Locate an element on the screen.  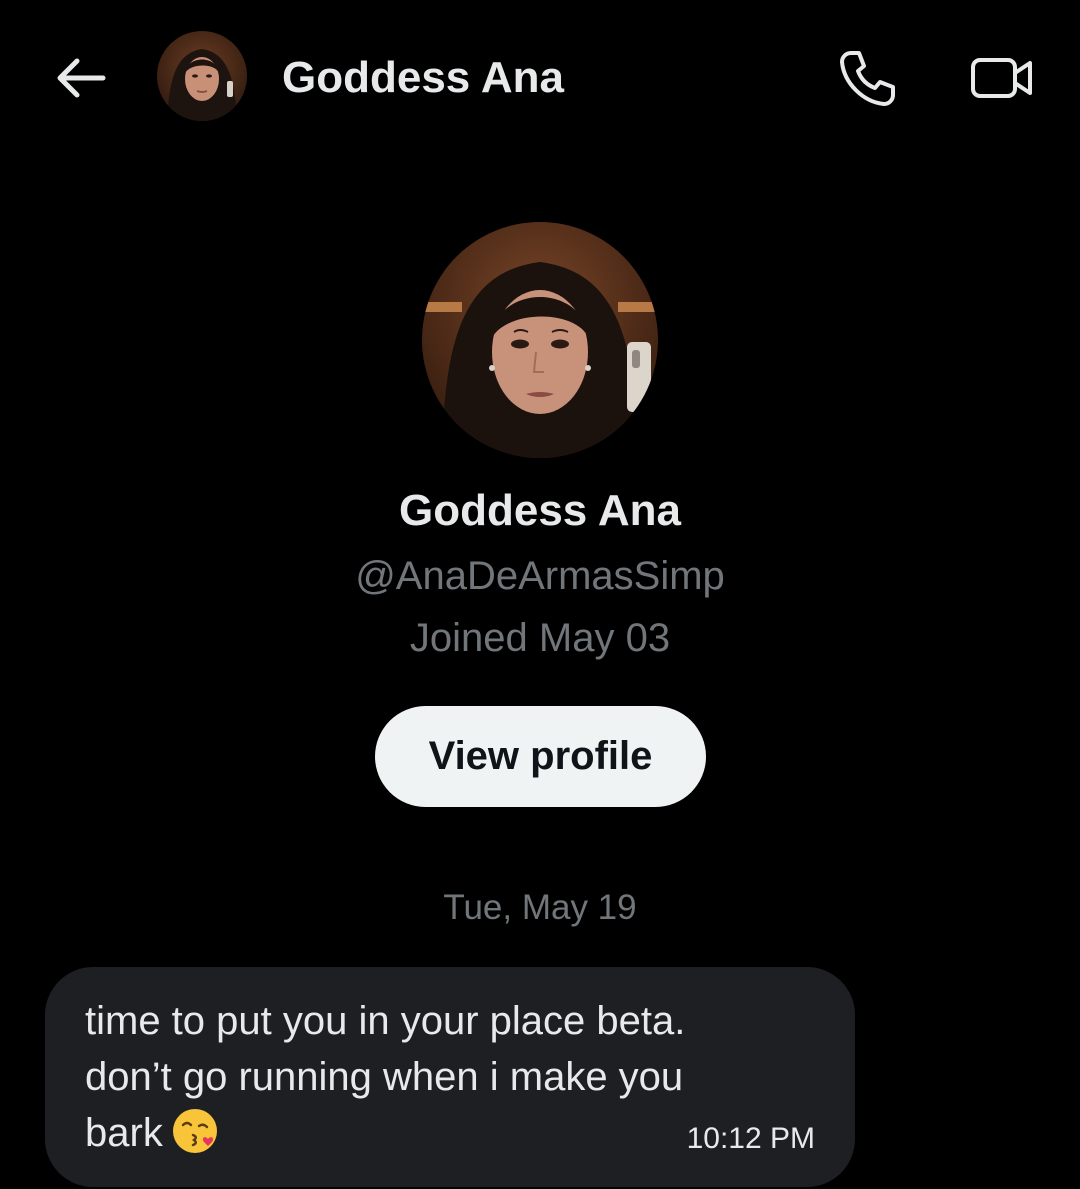
profile-avatar is located at coordinates (540, 340).